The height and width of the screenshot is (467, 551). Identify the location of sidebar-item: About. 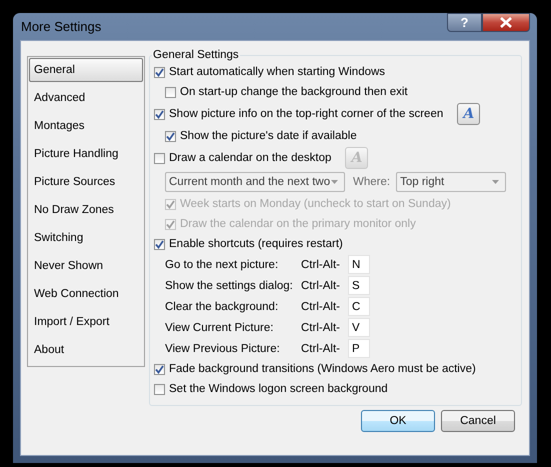
(86, 350).